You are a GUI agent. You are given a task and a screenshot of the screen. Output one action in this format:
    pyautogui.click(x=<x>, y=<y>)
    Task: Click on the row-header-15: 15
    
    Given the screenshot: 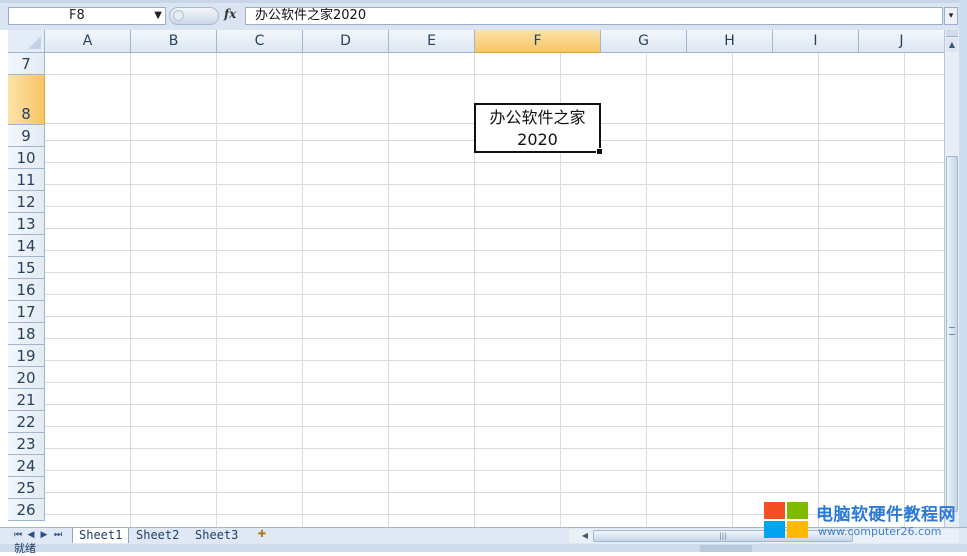 What is the action you would take?
    pyautogui.click(x=26, y=268)
    